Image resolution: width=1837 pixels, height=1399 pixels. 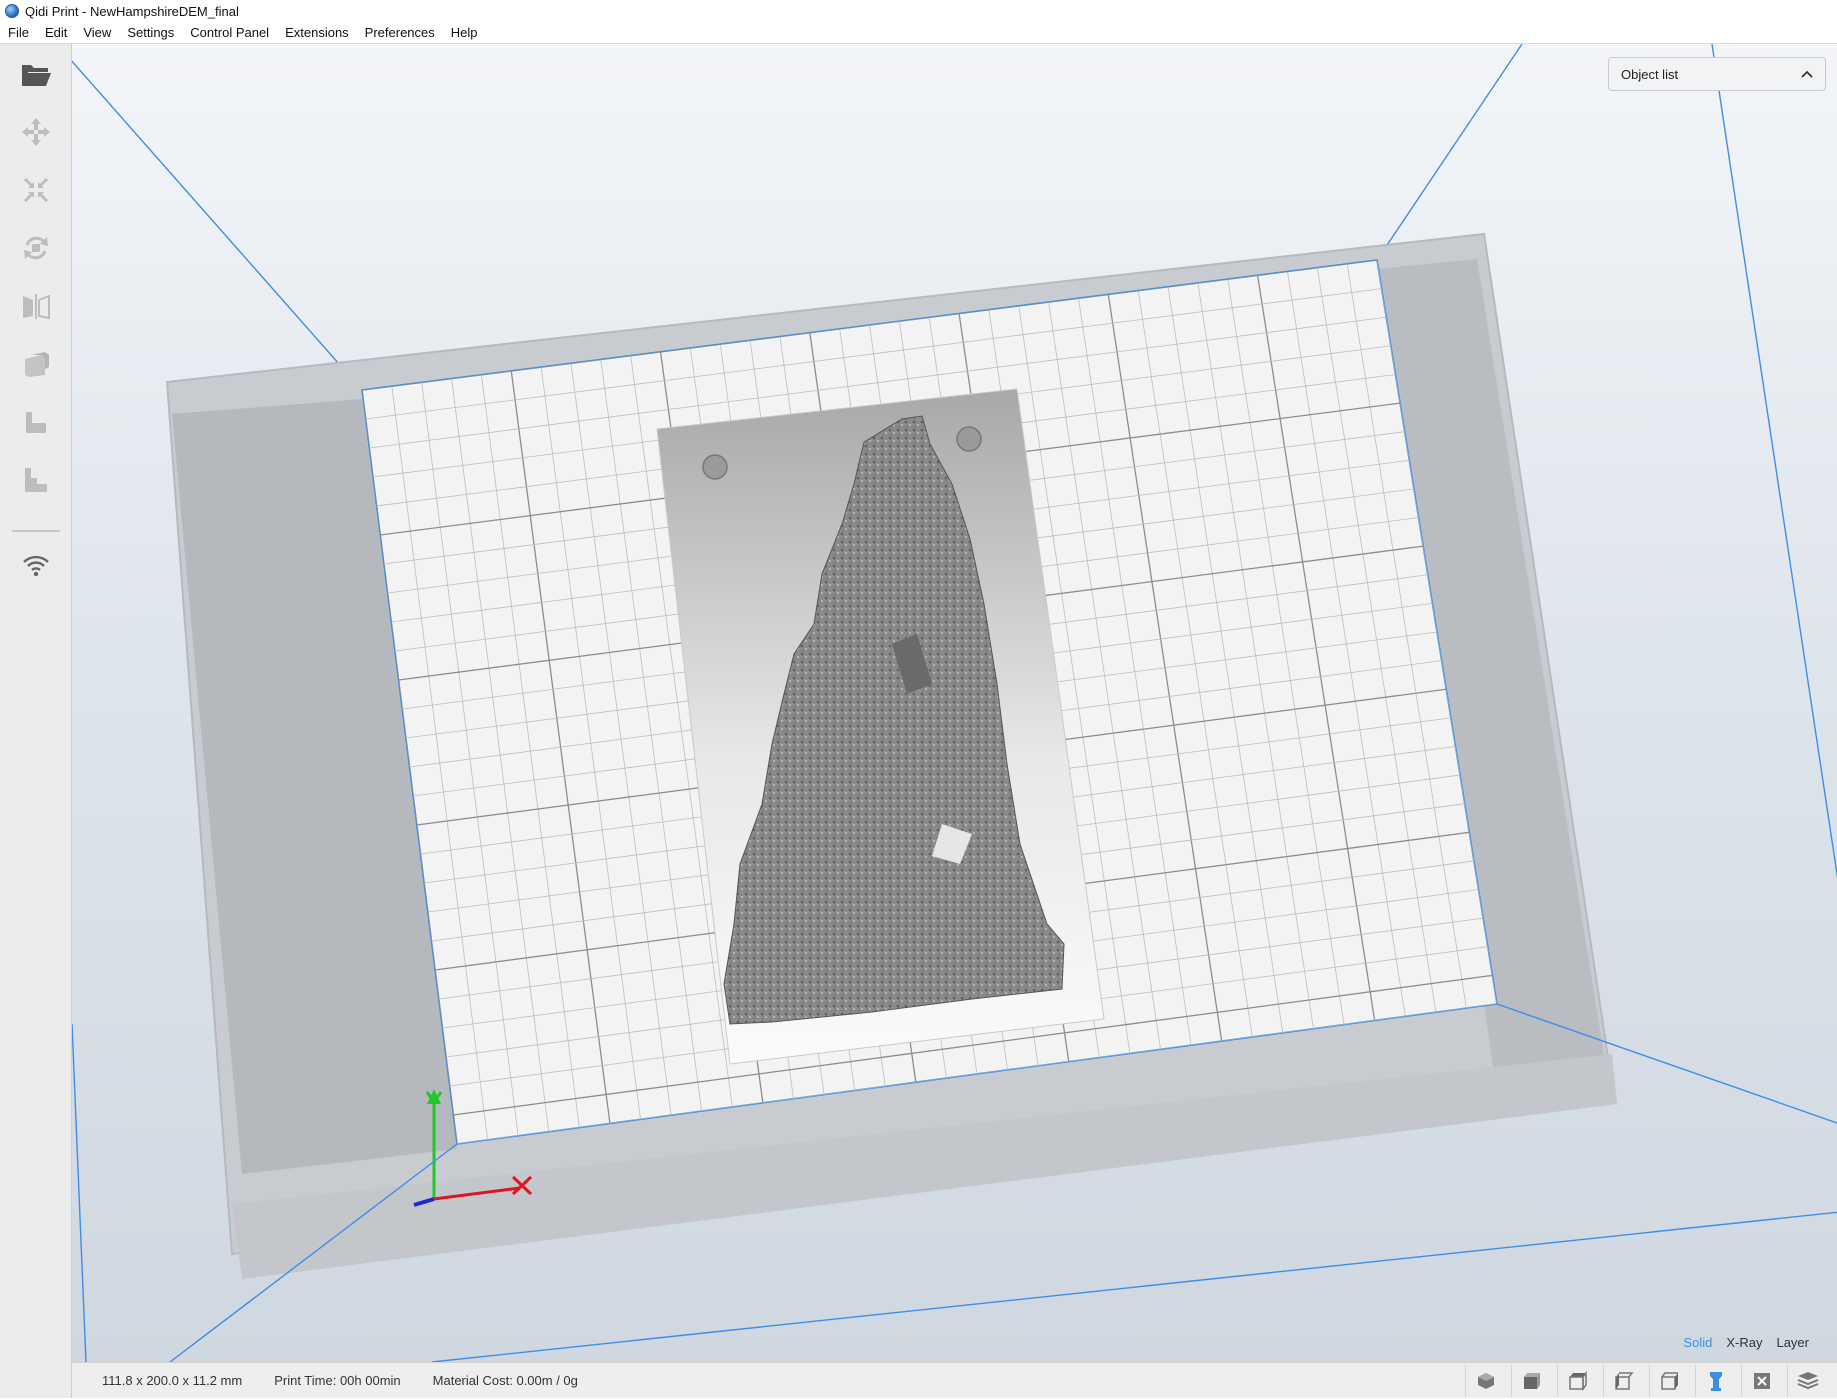 What do you see at coordinates (400, 33) in the screenshot?
I see `menu-preferences: Preferences` at bounding box center [400, 33].